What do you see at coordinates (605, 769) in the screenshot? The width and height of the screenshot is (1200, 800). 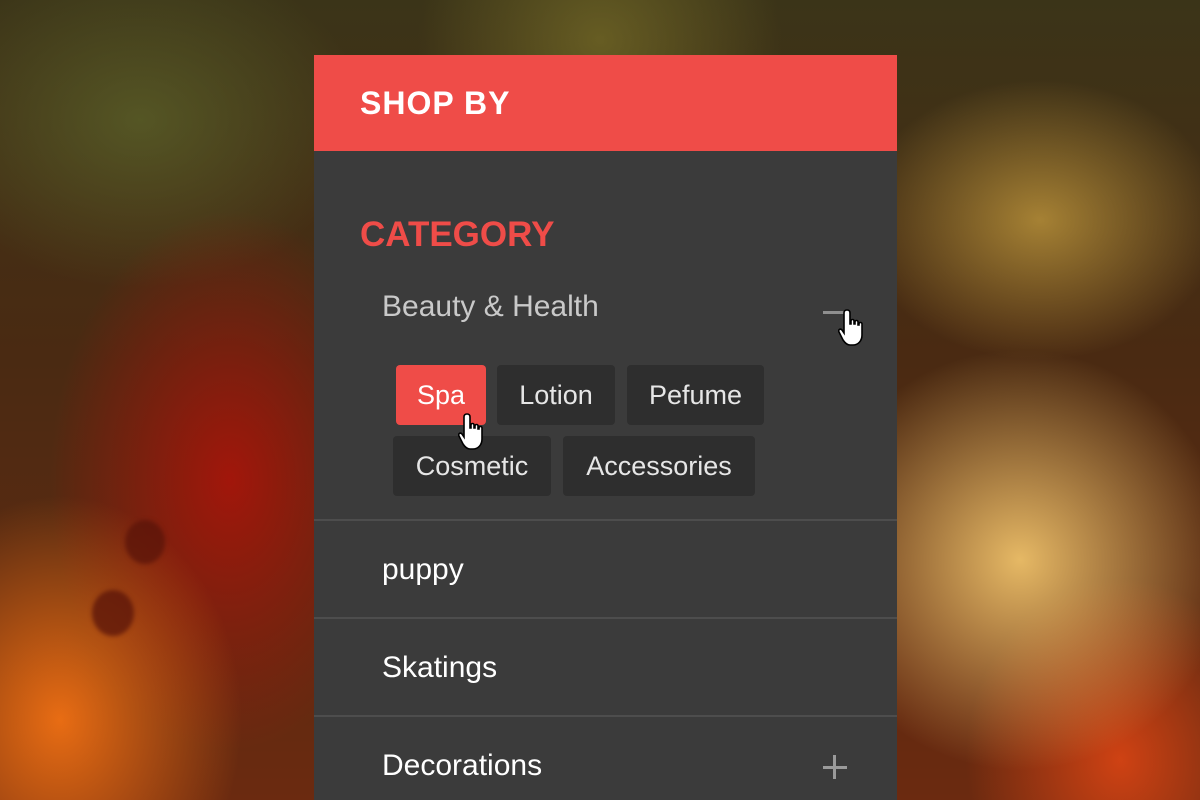 I see `category-item-decorations: Decorations` at bounding box center [605, 769].